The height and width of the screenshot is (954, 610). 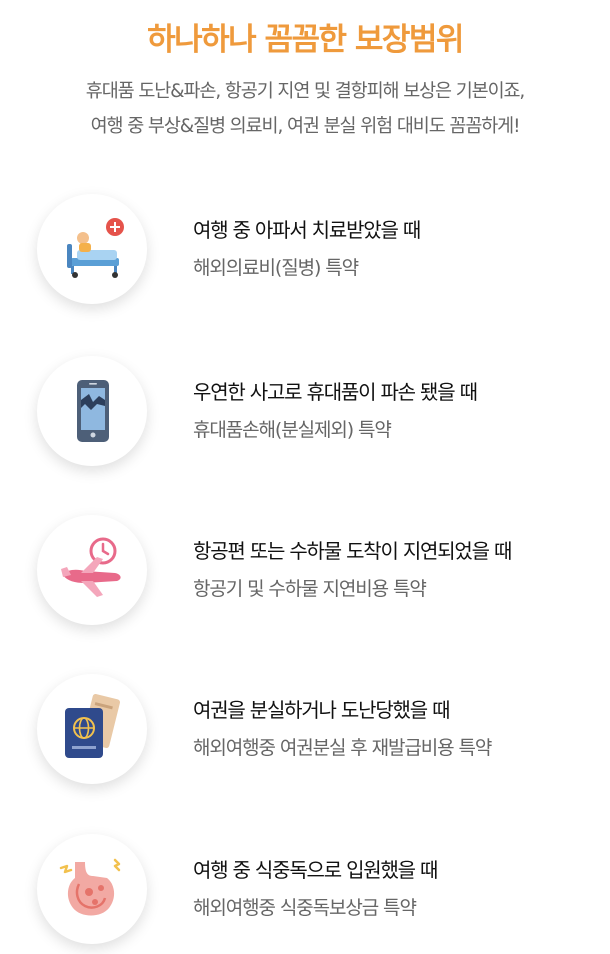 What do you see at coordinates (92, 411) in the screenshot?
I see `broken-phone-icon` at bounding box center [92, 411].